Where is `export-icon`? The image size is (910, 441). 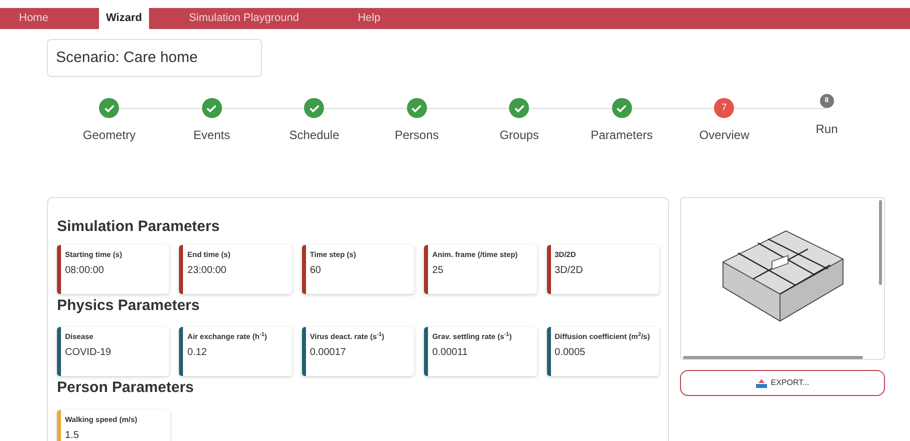 export-icon is located at coordinates (761, 383).